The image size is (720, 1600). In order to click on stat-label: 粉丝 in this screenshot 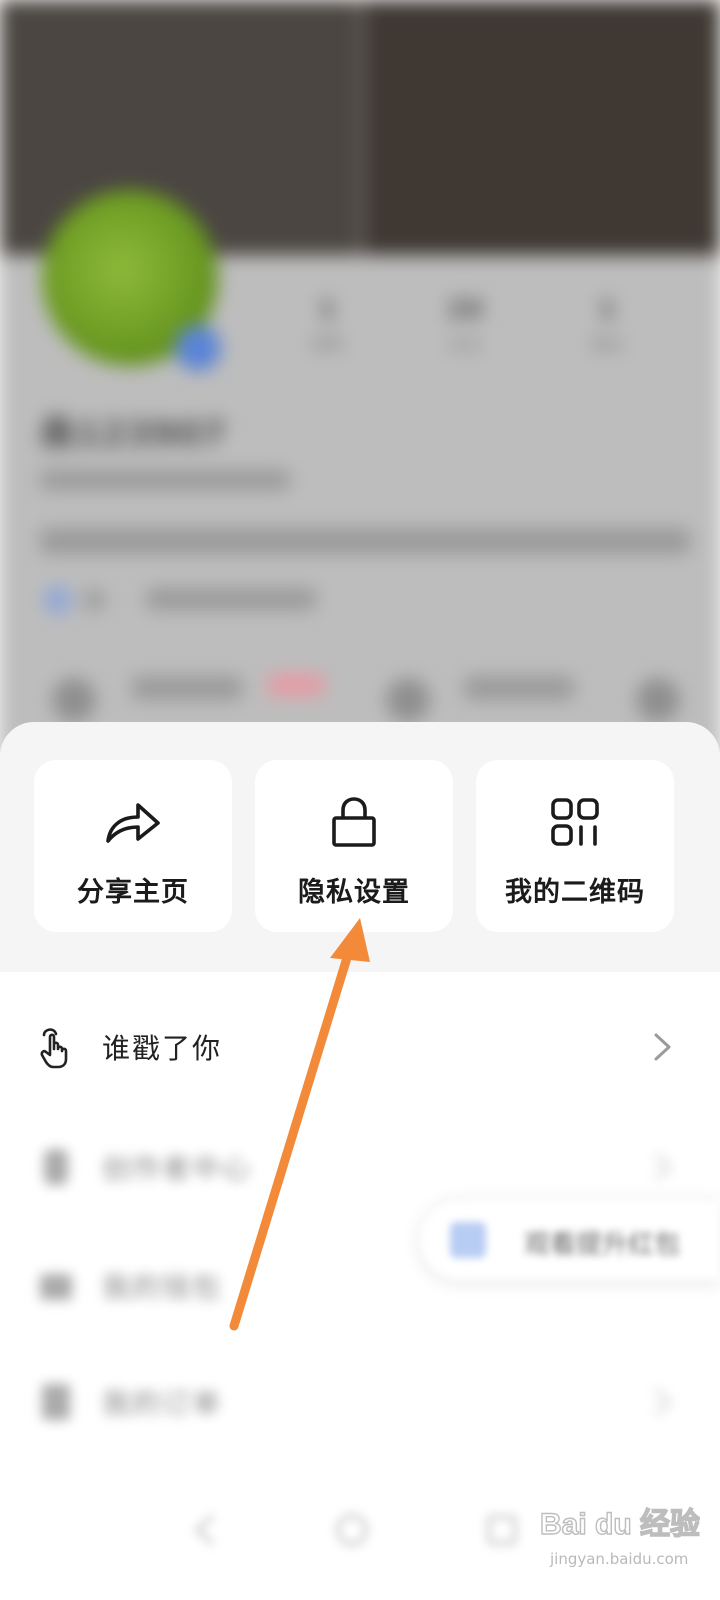, I will do `click(606, 344)`.